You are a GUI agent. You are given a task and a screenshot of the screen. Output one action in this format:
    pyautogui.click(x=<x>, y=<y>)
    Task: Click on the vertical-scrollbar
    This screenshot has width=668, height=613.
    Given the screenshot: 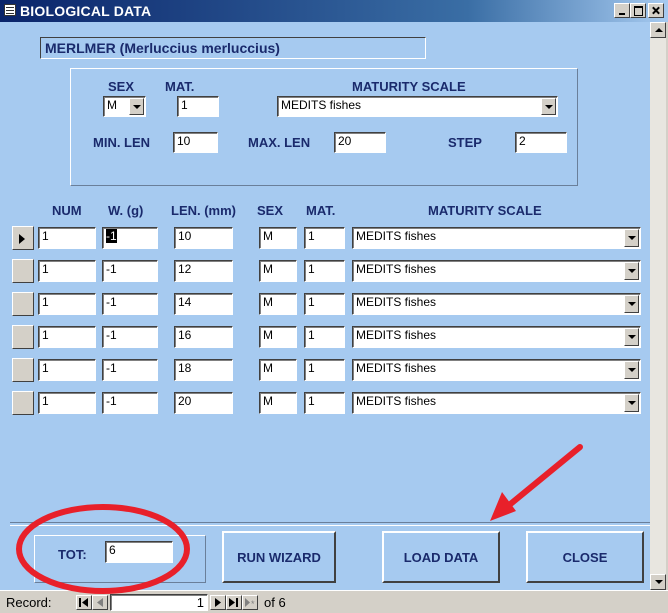 What is the action you would take?
    pyautogui.click(x=658, y=306)
    